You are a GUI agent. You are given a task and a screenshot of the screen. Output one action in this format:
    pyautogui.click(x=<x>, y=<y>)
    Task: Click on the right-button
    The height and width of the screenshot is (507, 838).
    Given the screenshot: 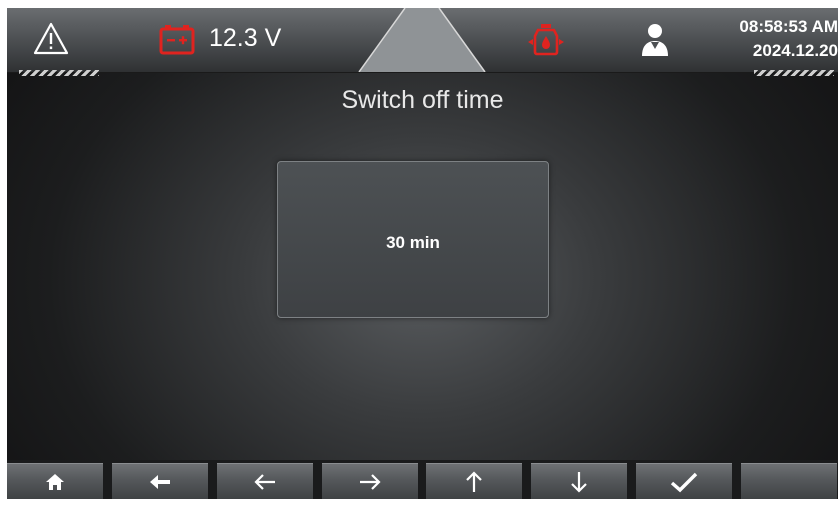 What is the action you would take?
    pyautogui.click(x=370, y=481)
    